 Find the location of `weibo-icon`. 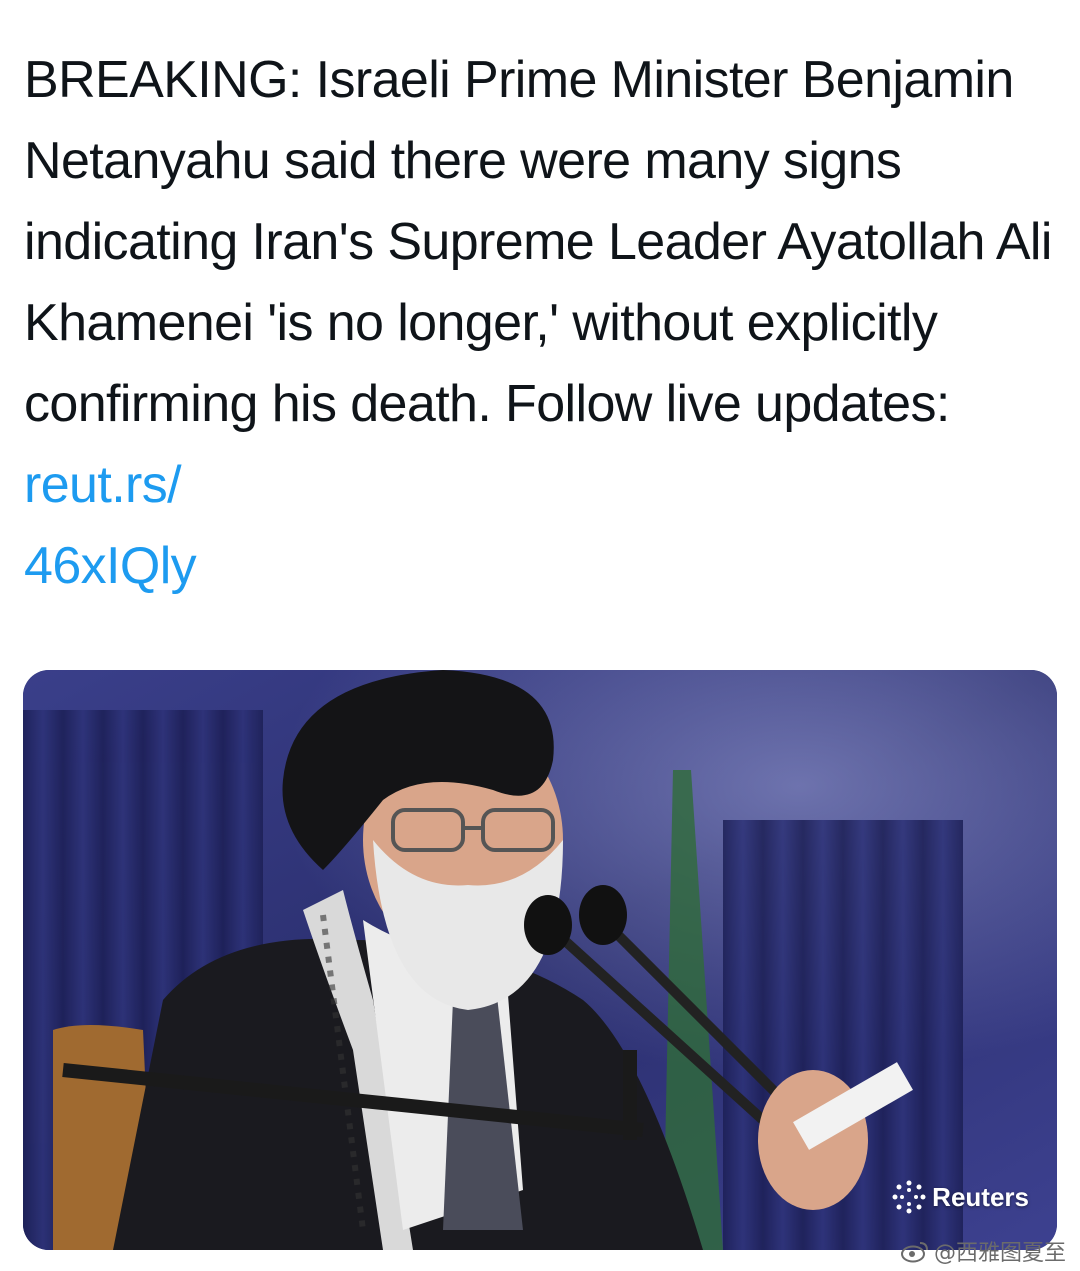

weibo-icon is located at coordinates (914, 1252).